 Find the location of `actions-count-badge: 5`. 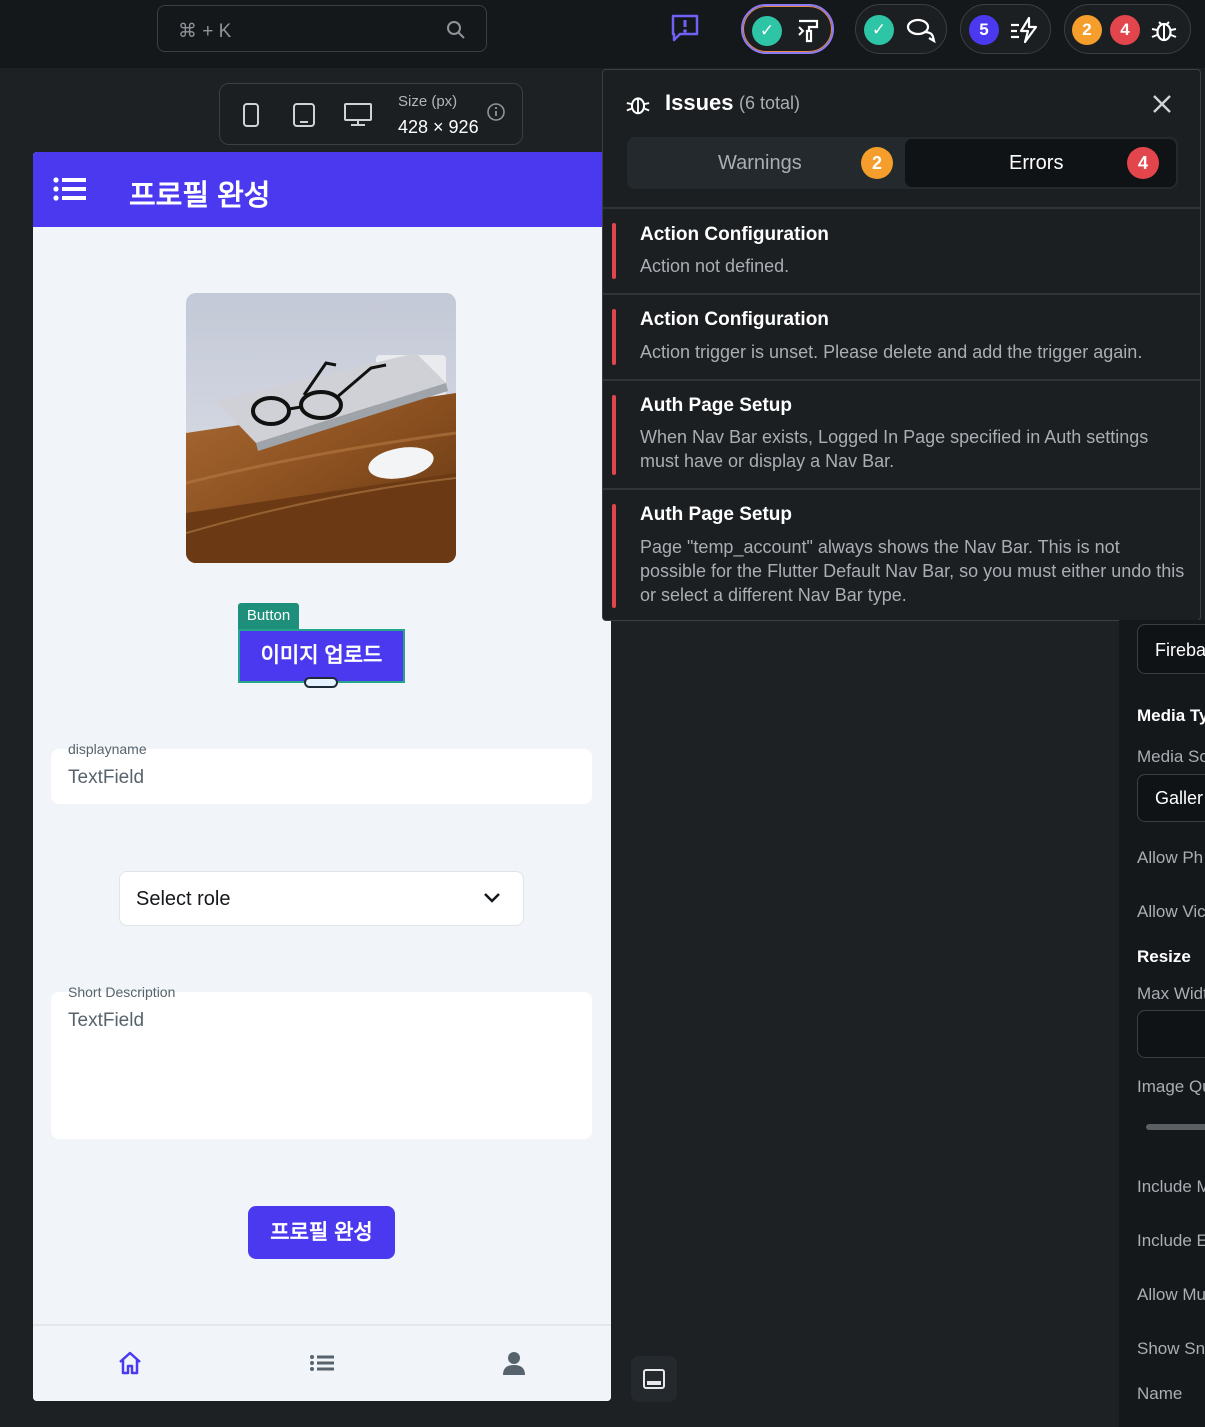

actions-count-badge: 5 is located at coordinates (984, 30).